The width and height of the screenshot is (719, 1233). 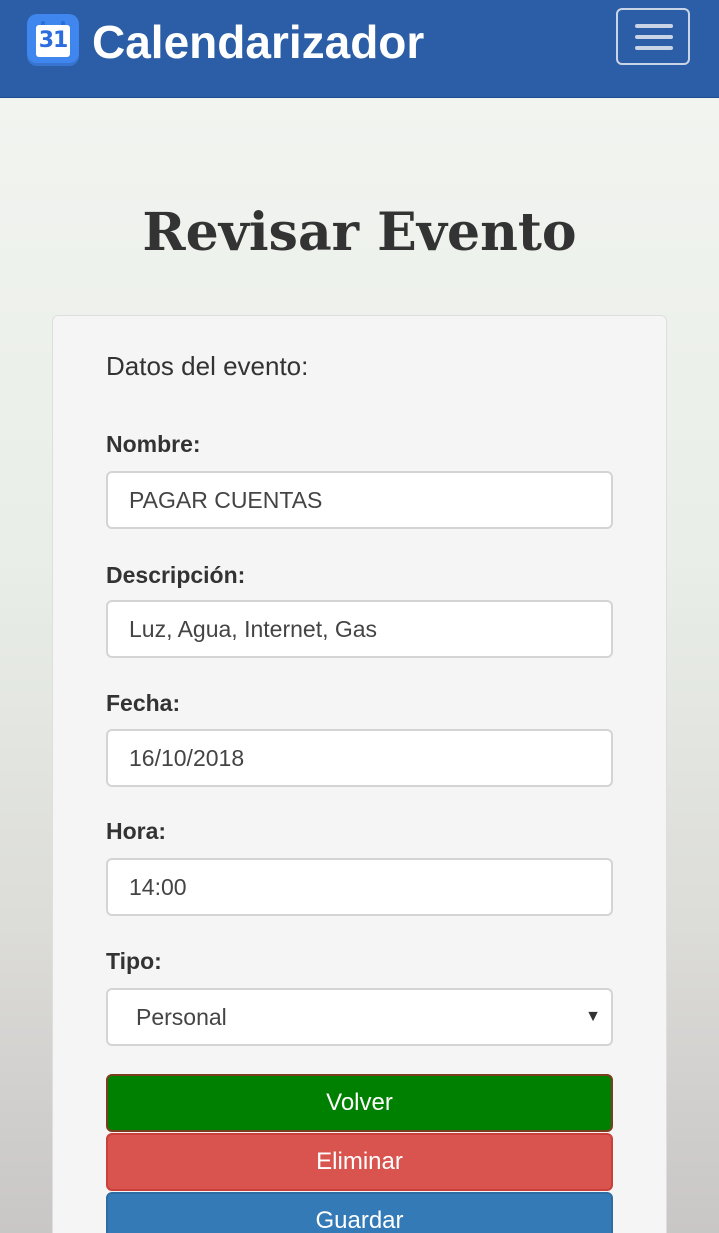 I want to click on descripcion-input, so click(x=359, y=629).